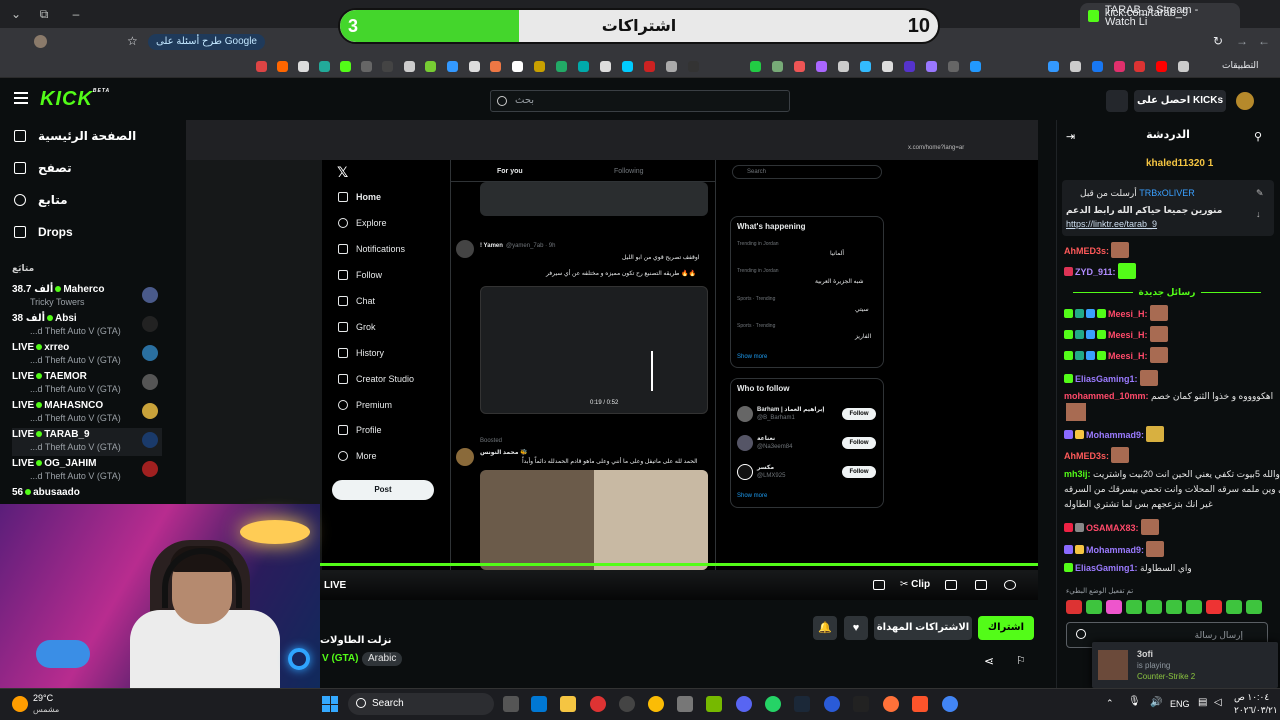  I want to click on apps-label: التطبيقات, so click(1240, 65).